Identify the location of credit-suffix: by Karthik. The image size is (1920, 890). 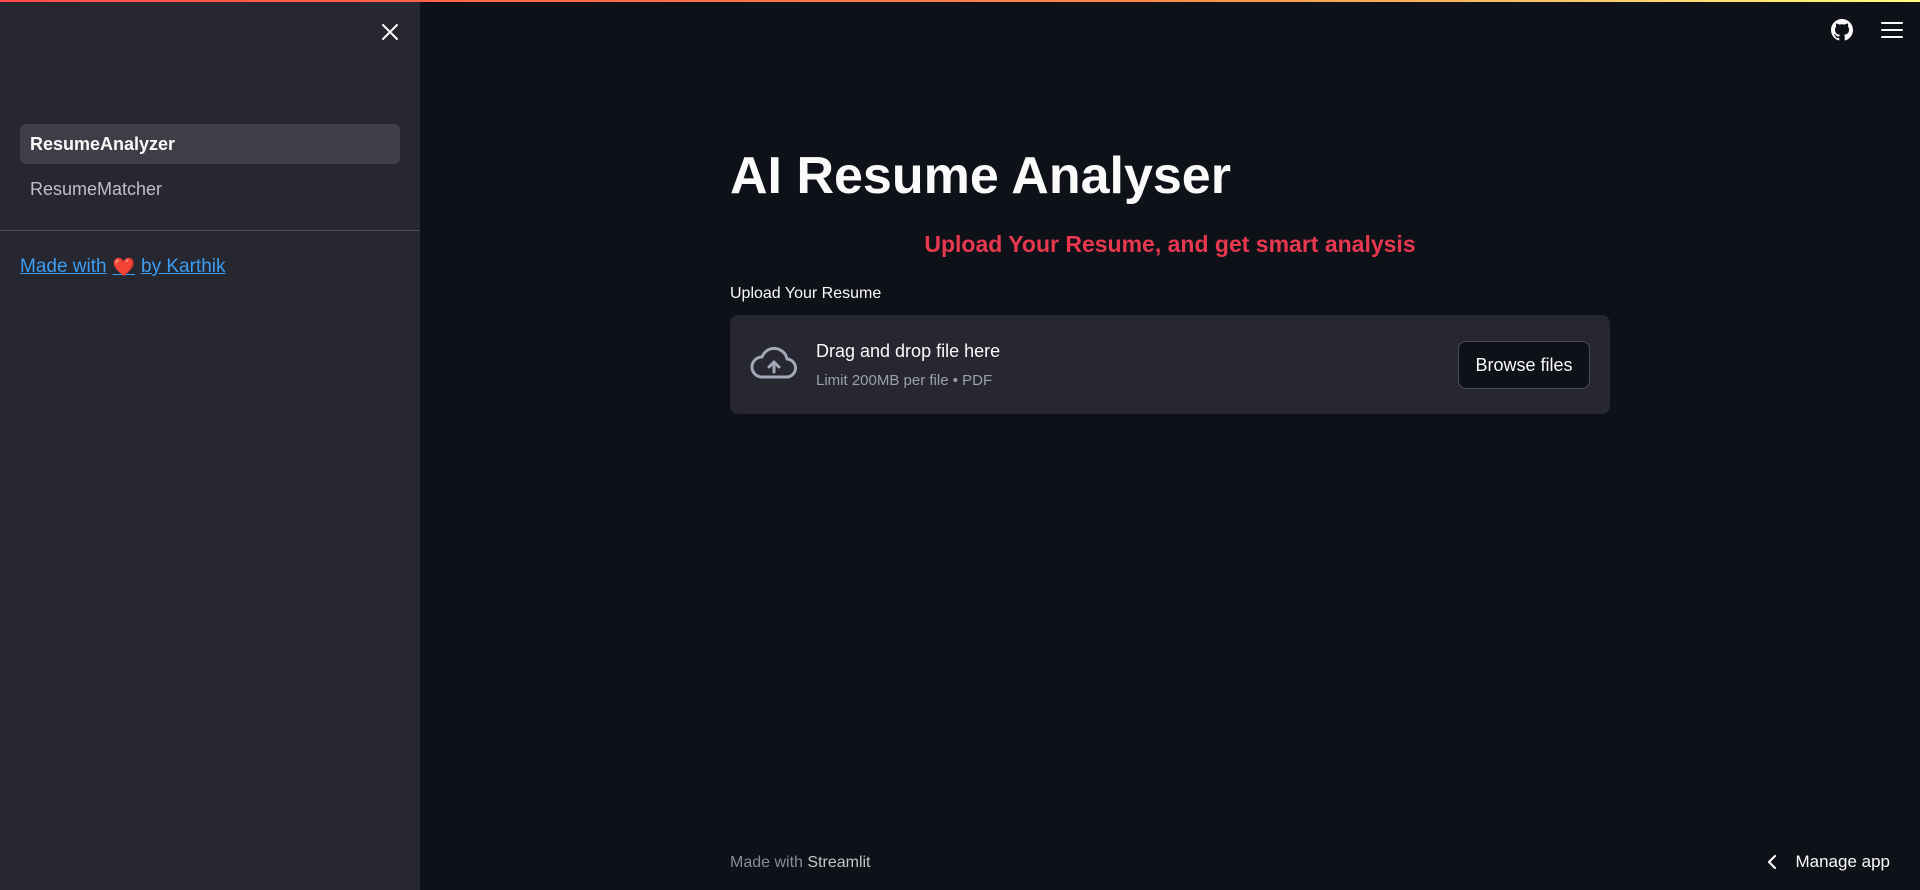
(183, 266).